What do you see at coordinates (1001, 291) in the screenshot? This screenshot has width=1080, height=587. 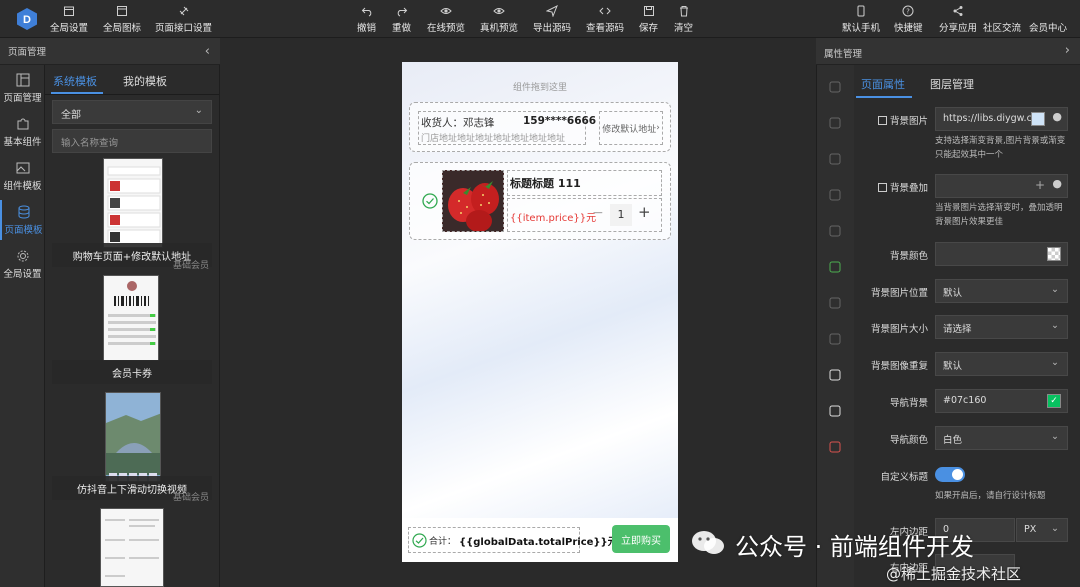 I see `bg-position-select: 默认 ⌄` at bounding box center [1001, 291].